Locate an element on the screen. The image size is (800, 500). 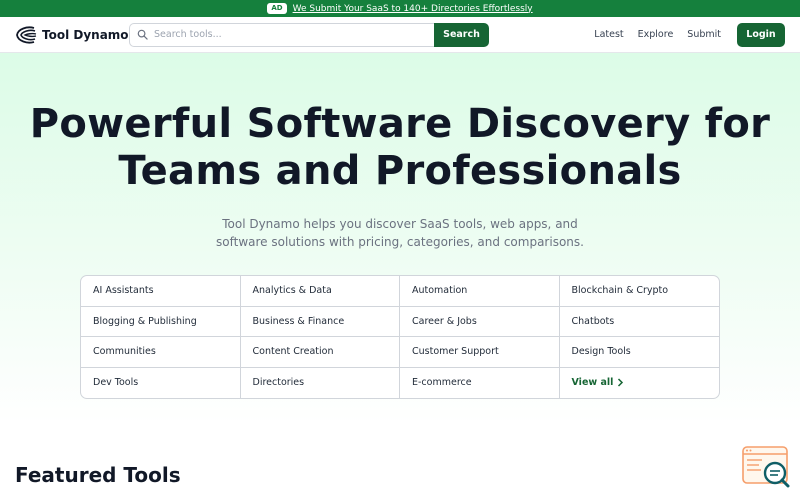
category-analytics-data: Analytics & Data is located at coordinates (320, 291).